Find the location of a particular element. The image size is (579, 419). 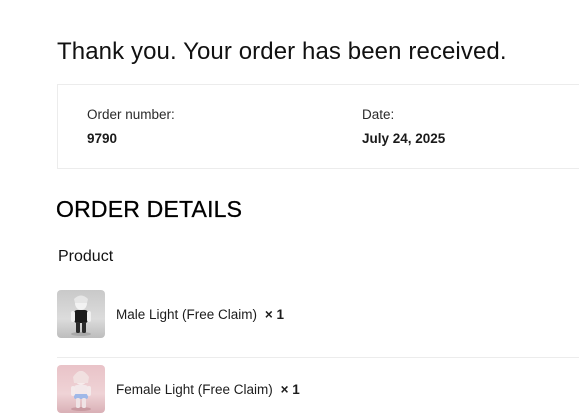

thank-you-heading: Thank you. Your order has been received. is located at coordinates (282, 51).